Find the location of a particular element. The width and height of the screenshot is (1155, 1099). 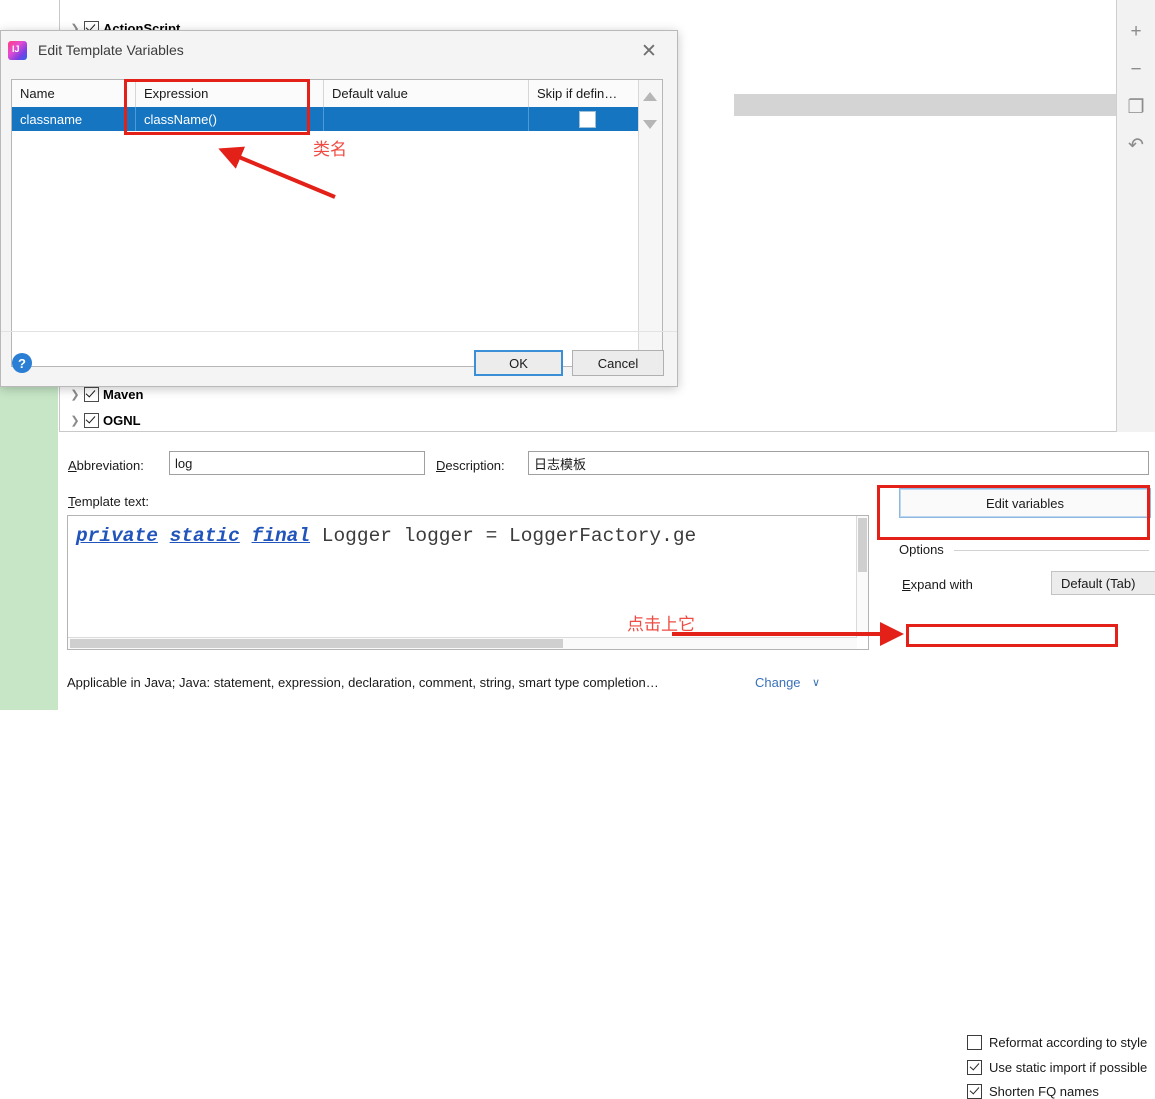

remove-icon: − is located at coordinates (1136, 69).